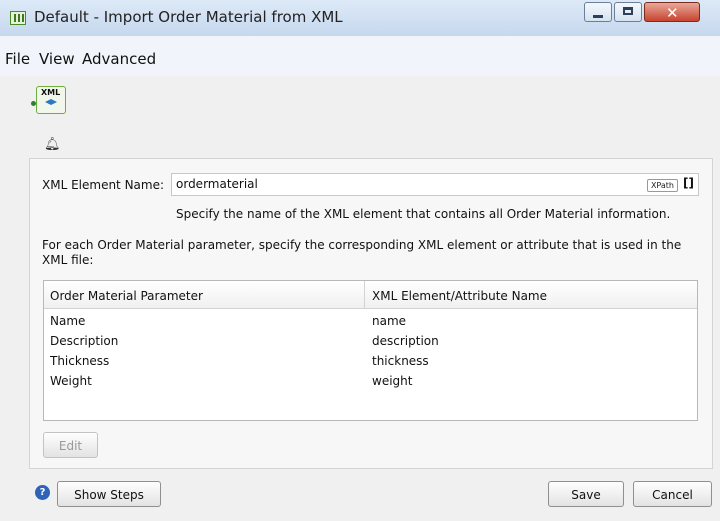  What do you see at coordinates (71, 381) in the screenshot?
I see `table-cell-parameter: Weight` at bounding box center [71, 381].